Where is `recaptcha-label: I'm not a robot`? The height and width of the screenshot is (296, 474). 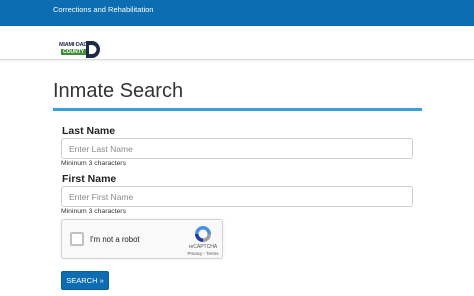
recaptcha-label: I'm not a robot is located at coordinates (115, 239).